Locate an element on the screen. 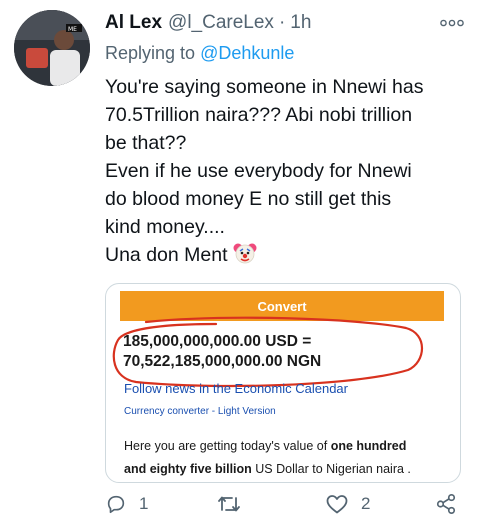  tweet-line: be that?? is located at coordinates (146, 143).